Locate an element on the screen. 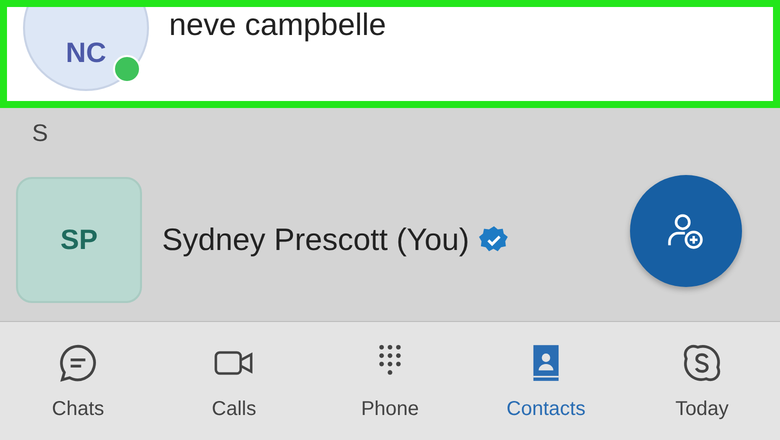  contact-name: Sydney Prescott (You) is located at coordinates (316, 240).